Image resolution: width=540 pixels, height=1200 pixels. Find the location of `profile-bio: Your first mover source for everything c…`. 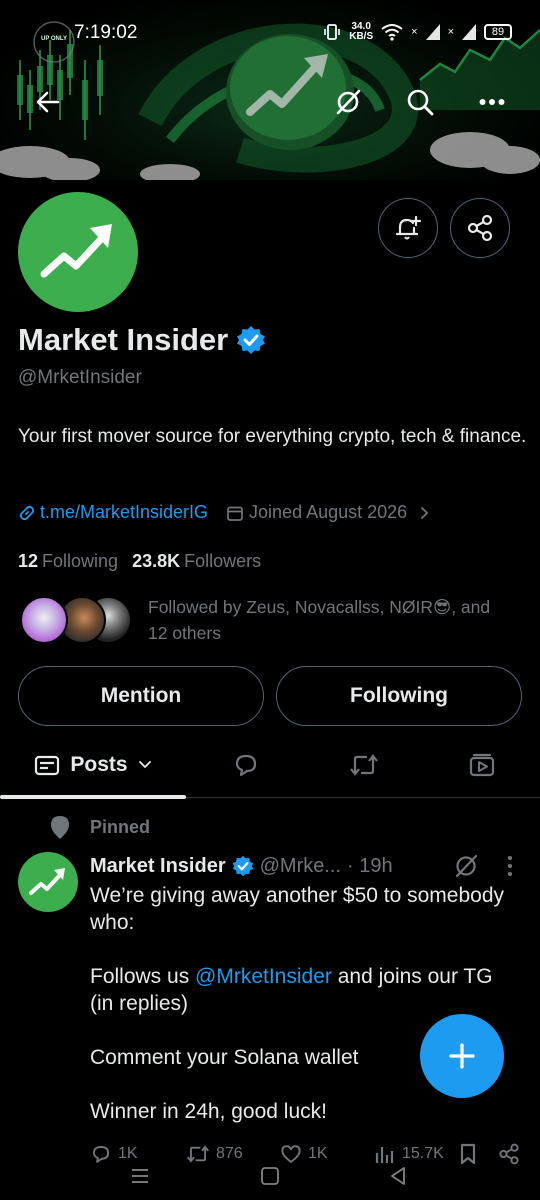

profile-bio: Your first mover source for everything c… is located at coordinates (272, 436).